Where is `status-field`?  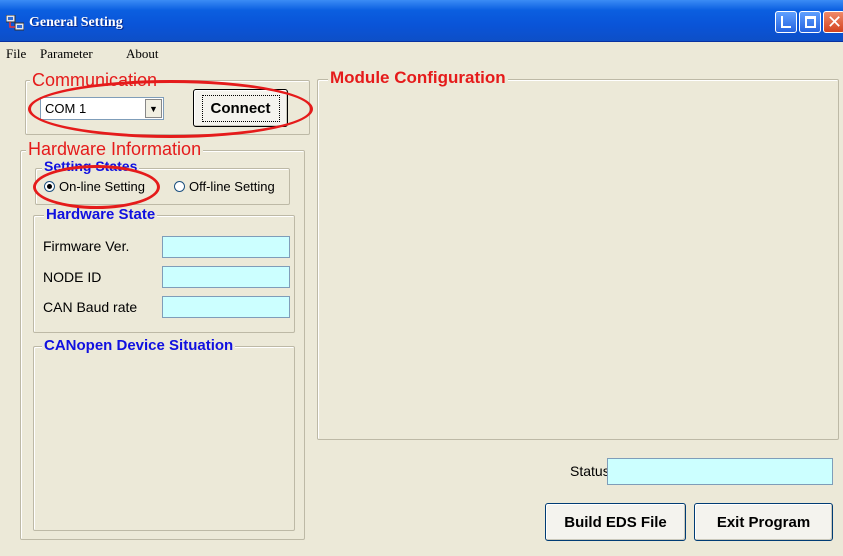
status-field is located at coordinates (720, 471).